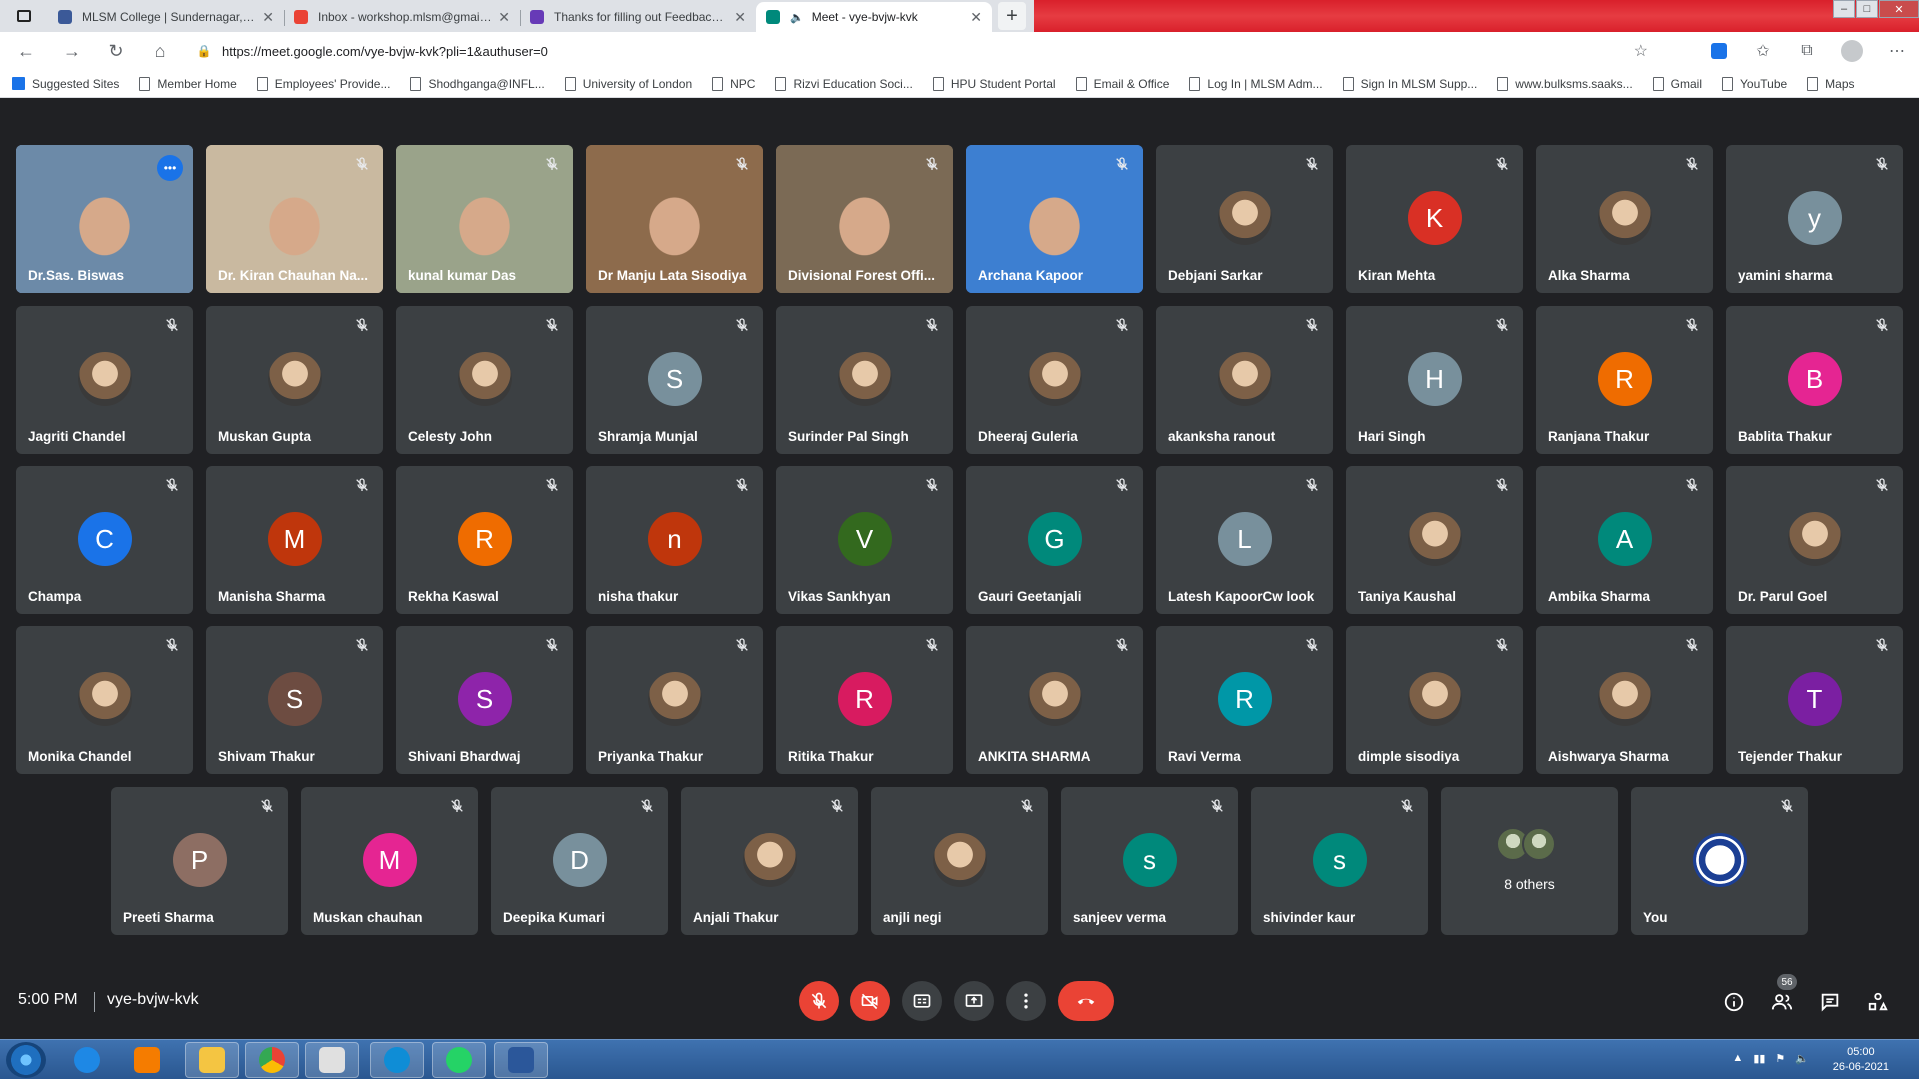  What do you see at coordinates (116, 51) in the screenshot?
I see `reload-button: ↻` at bounding box center [116, 51].